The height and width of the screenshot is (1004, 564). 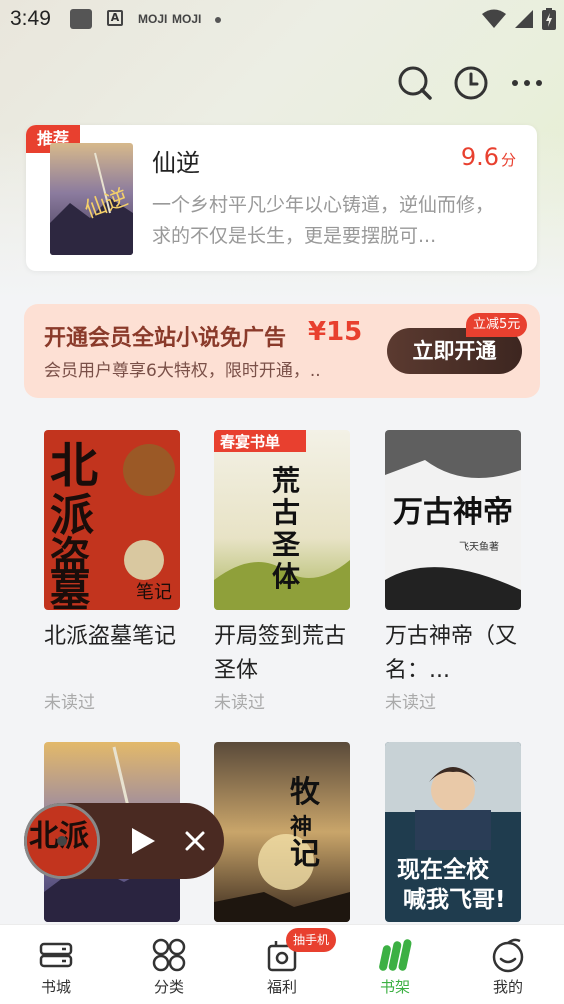 What do you see at coordinates (218, 20) in the screenshot?
I see `notification-more-dot` at bounding box center [218, 20].